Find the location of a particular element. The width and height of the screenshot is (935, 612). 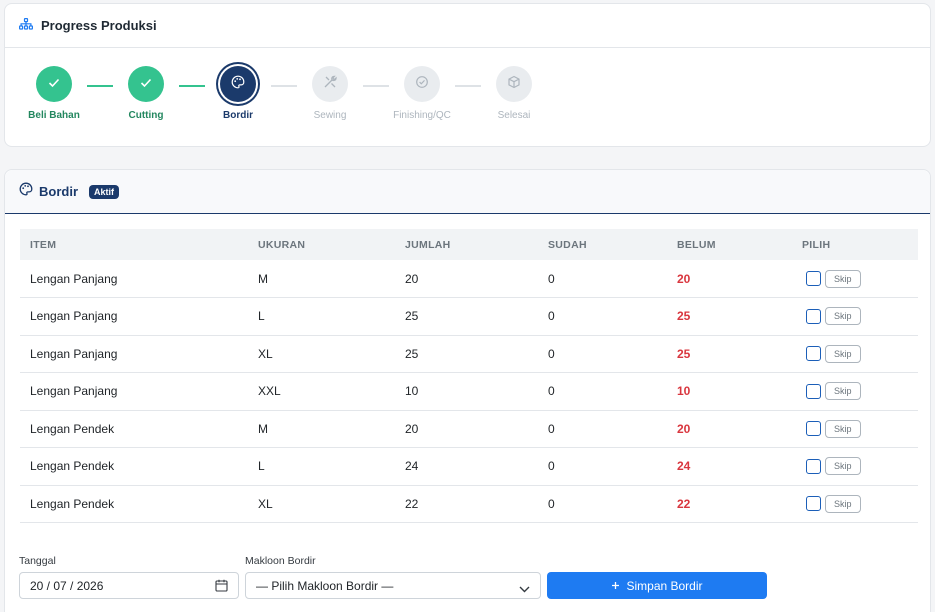

step-bordir: Bordir is located at coordinates (238, 93).